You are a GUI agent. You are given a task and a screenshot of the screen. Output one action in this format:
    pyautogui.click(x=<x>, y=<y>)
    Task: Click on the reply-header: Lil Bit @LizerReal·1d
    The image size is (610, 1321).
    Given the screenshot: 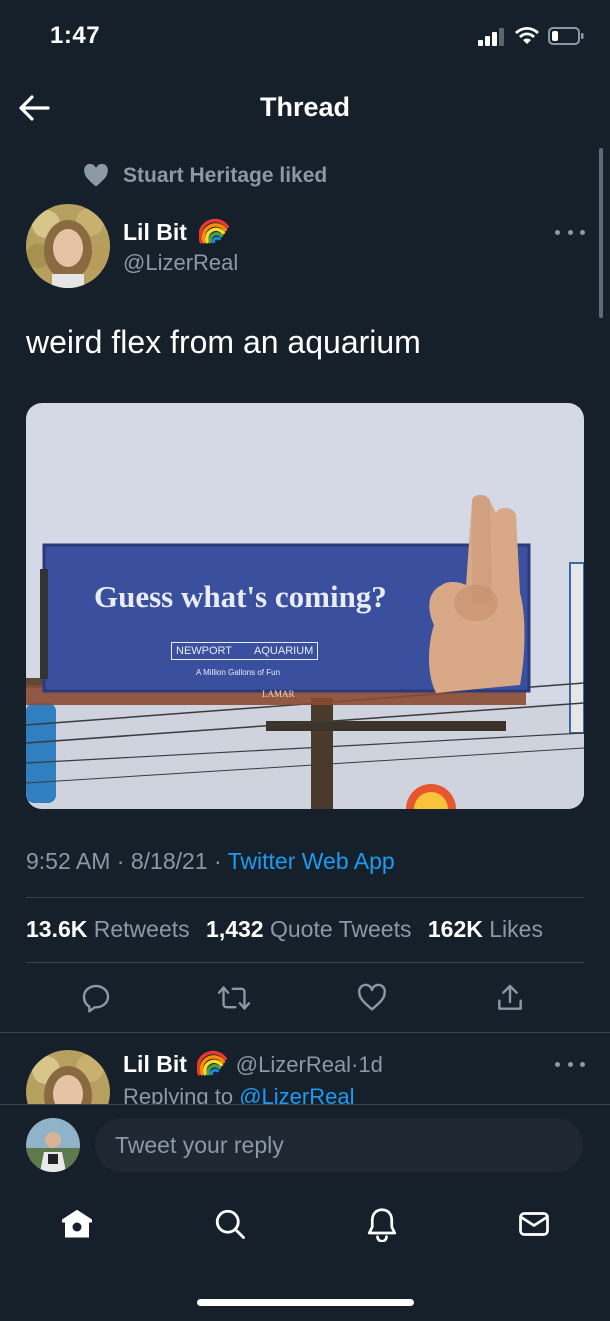 What is the action you would take?
    pyautogui.click(x=253, y=1064)
    